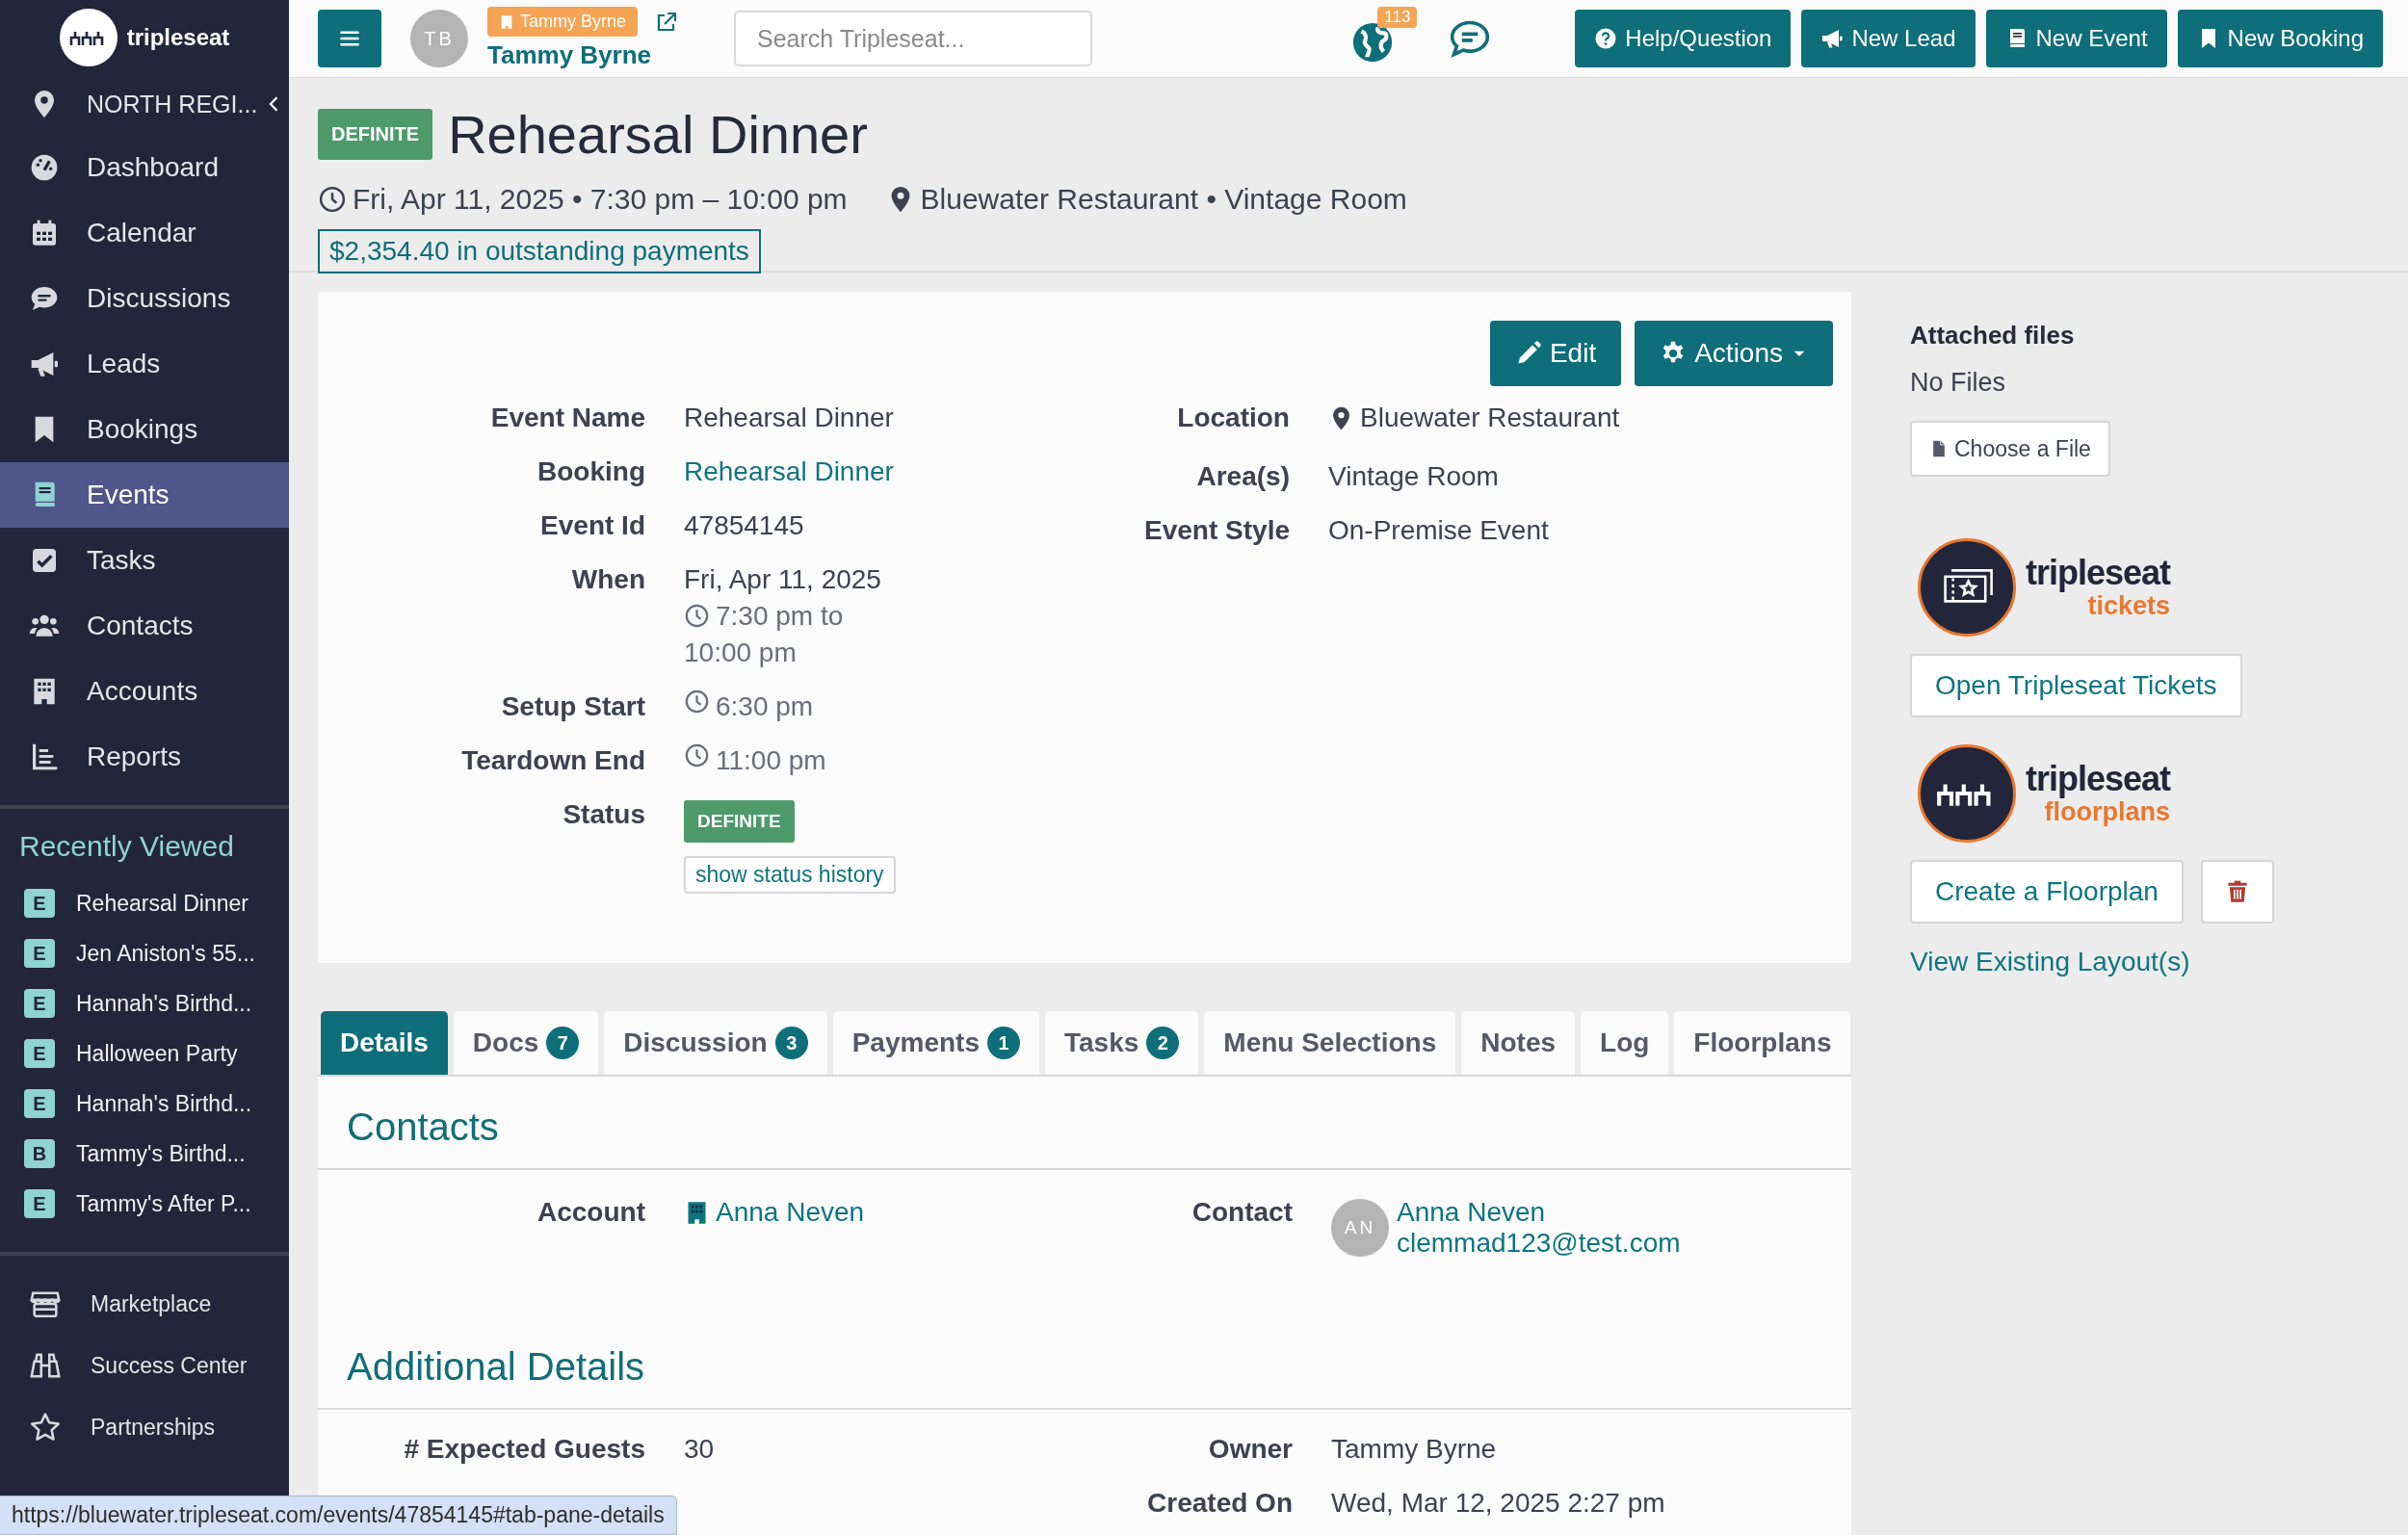 The width and height of the screenshot is (2408, 1535). Describe the element at coordinates (1734, 353) in the screenshot. I see `actions-dropdown-button: Actions` at that location.